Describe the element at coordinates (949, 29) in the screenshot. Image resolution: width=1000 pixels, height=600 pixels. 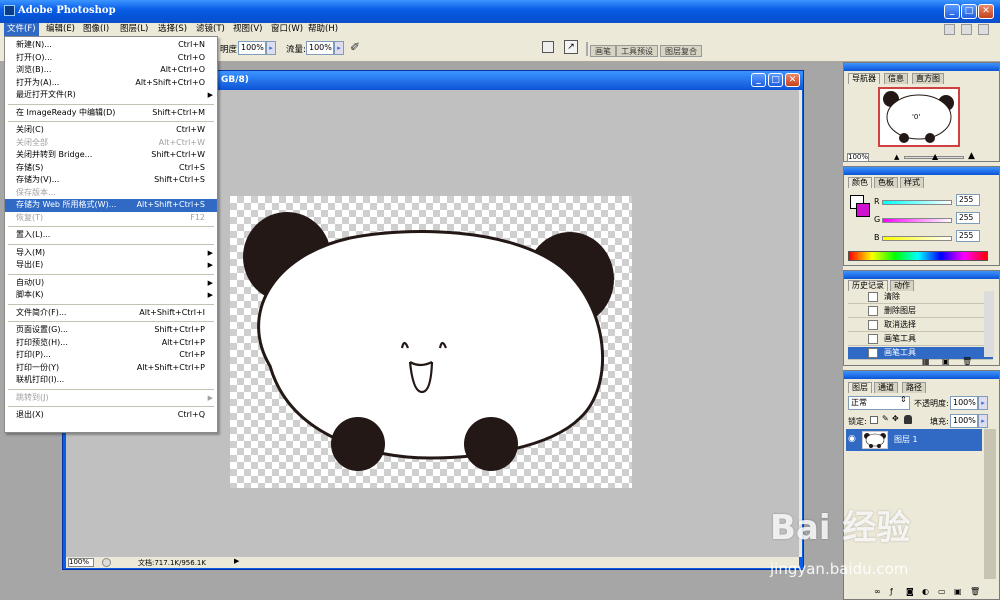
I see `doc-minimize-button` at that location.